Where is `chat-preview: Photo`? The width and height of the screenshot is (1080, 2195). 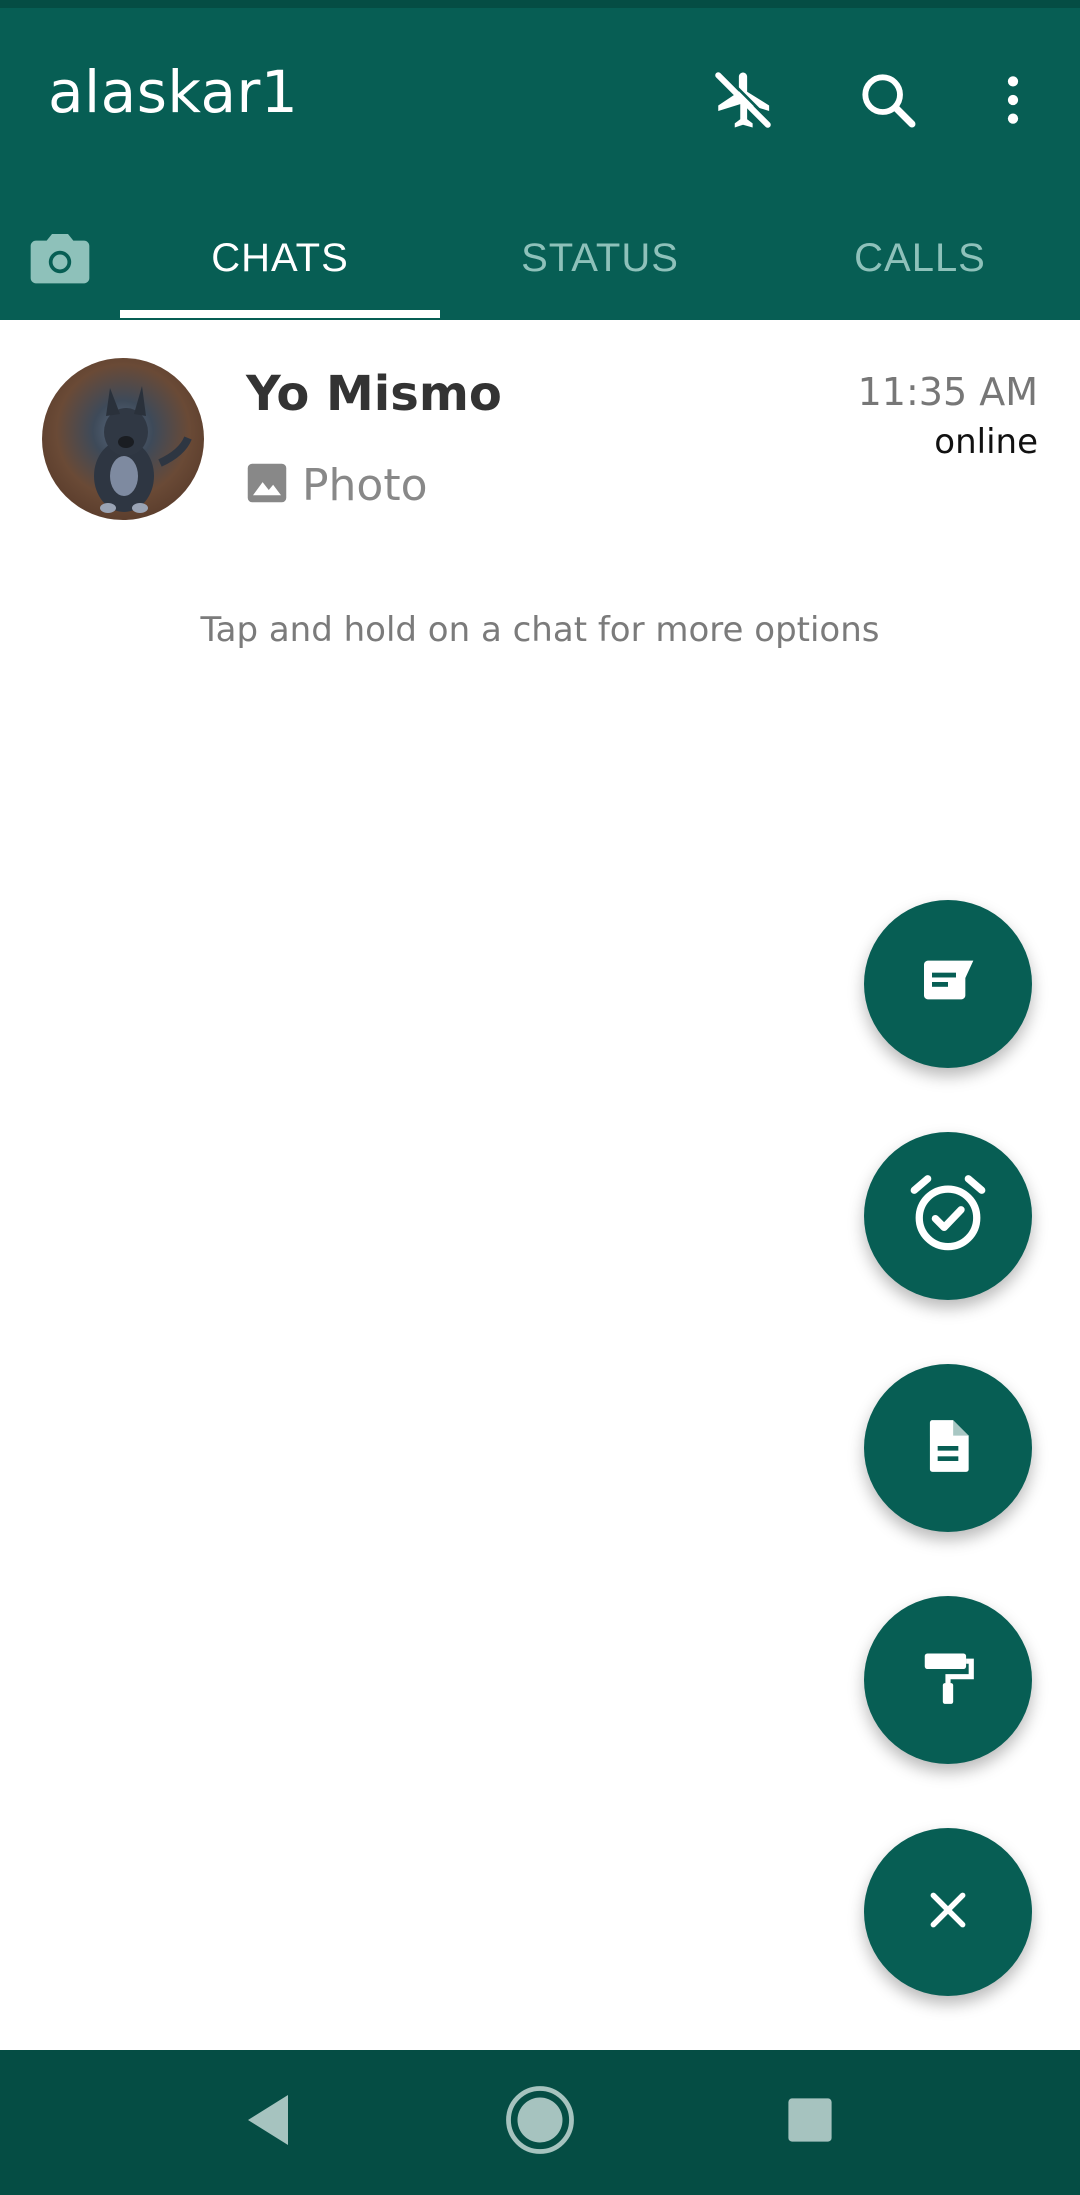
chat-preview: Photo is located at coordinates (337, 485).